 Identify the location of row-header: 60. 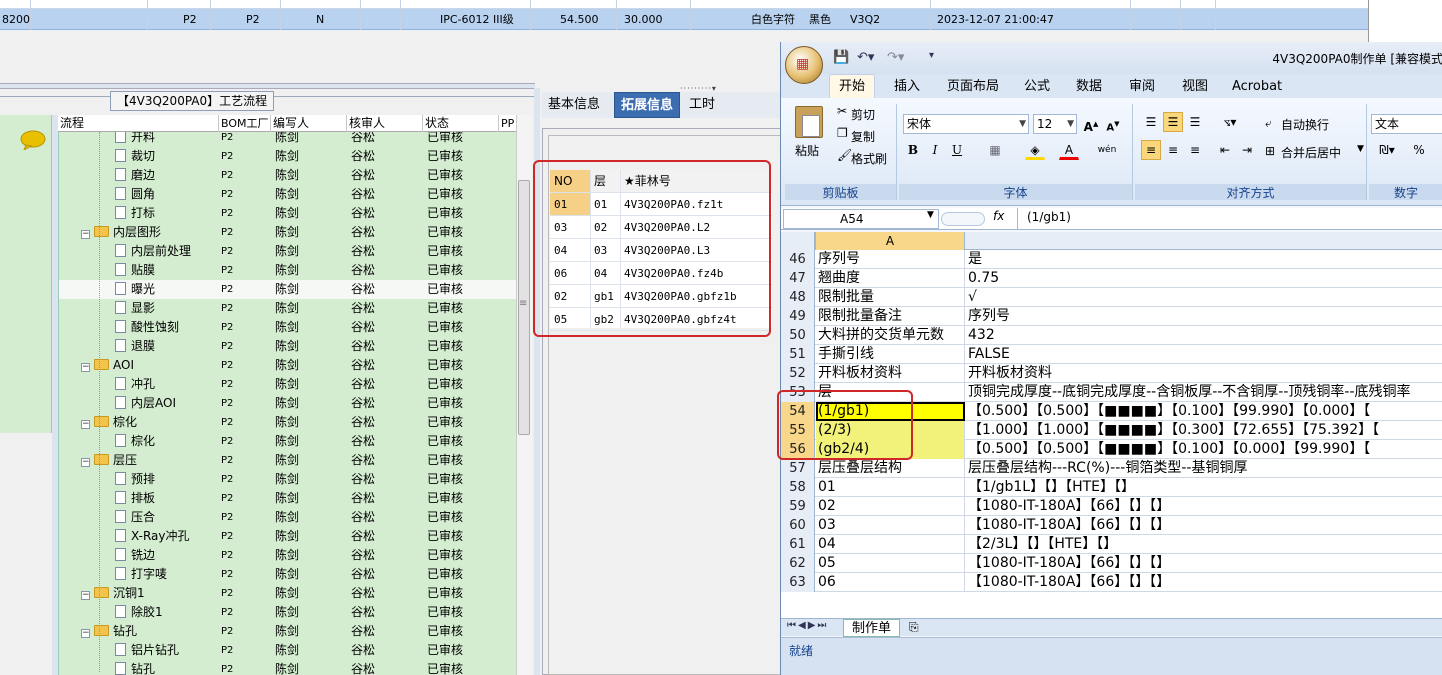
(798, 525).